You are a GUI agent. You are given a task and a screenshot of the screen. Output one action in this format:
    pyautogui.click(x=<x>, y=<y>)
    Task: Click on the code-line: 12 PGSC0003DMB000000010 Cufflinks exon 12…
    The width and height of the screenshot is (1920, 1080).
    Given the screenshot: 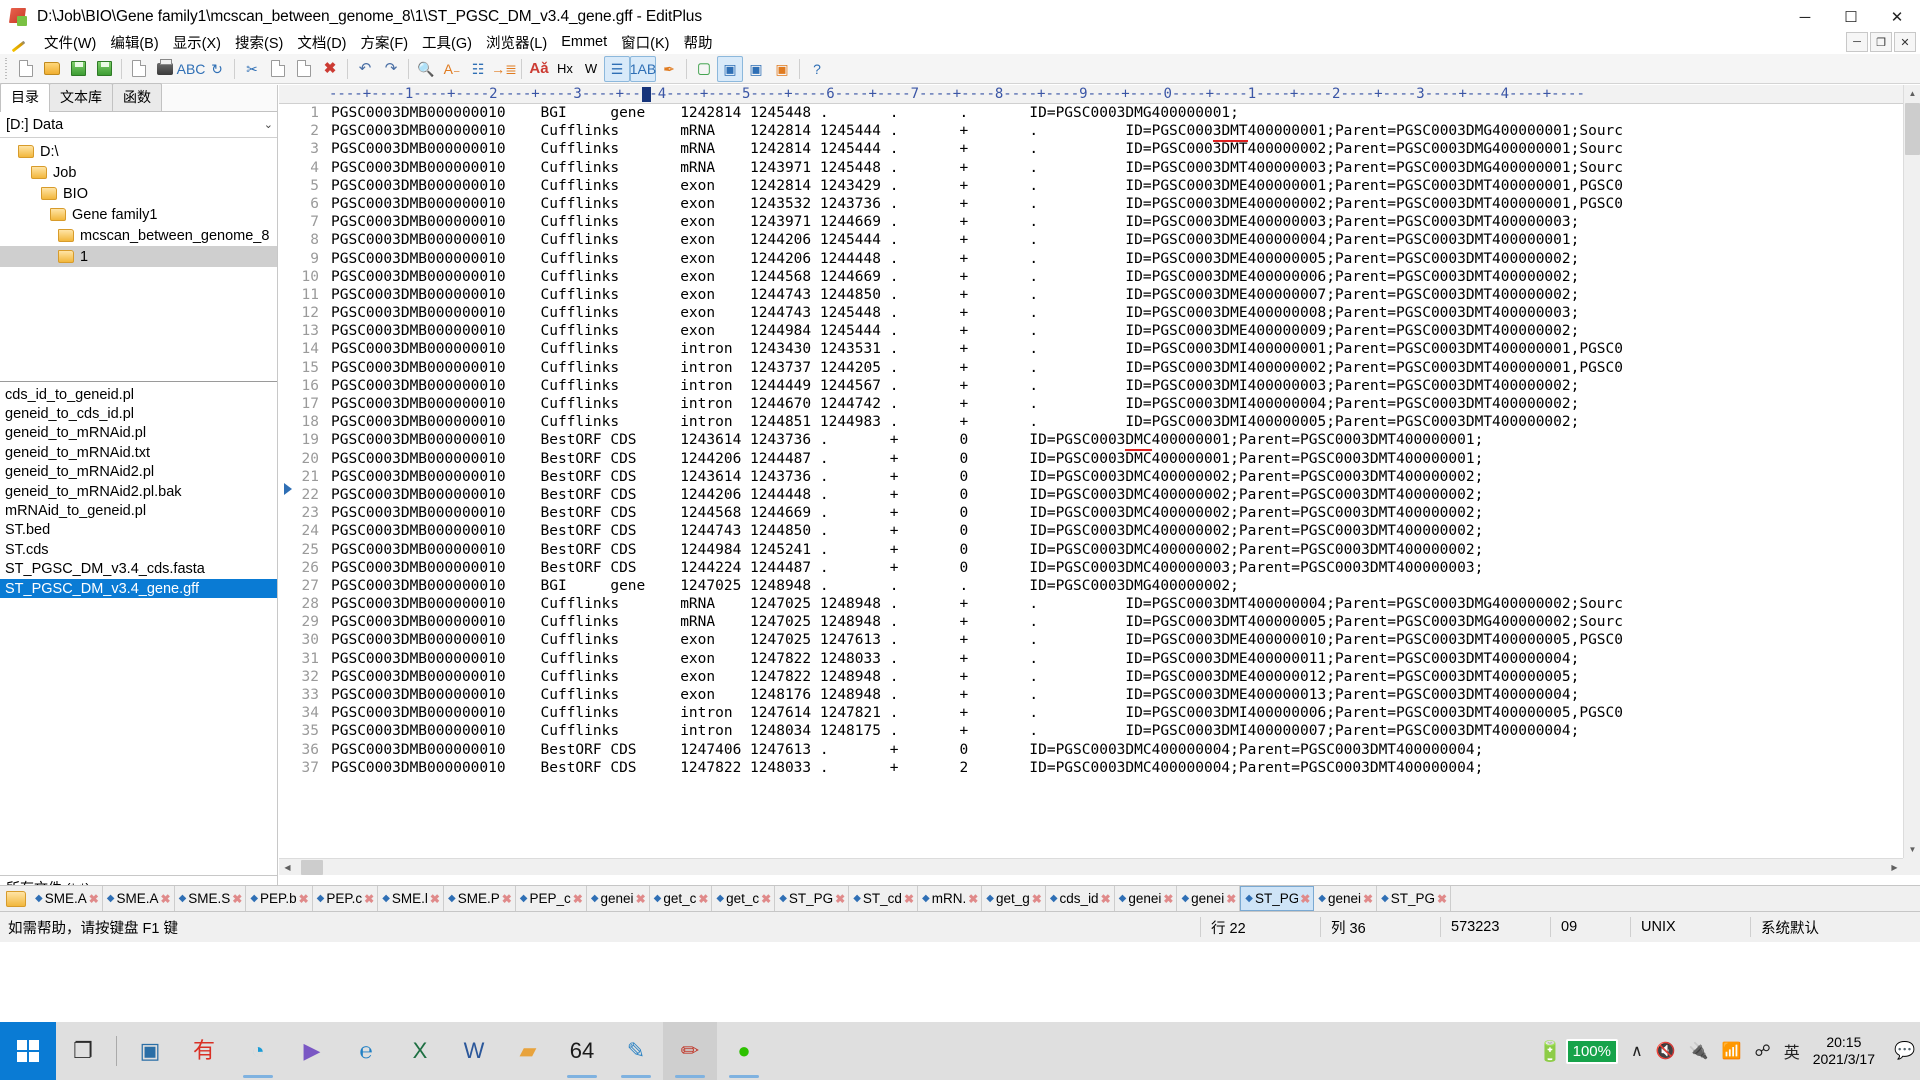 What is the action you would take?
    pyautogui.click(x=1091, y=313)
    